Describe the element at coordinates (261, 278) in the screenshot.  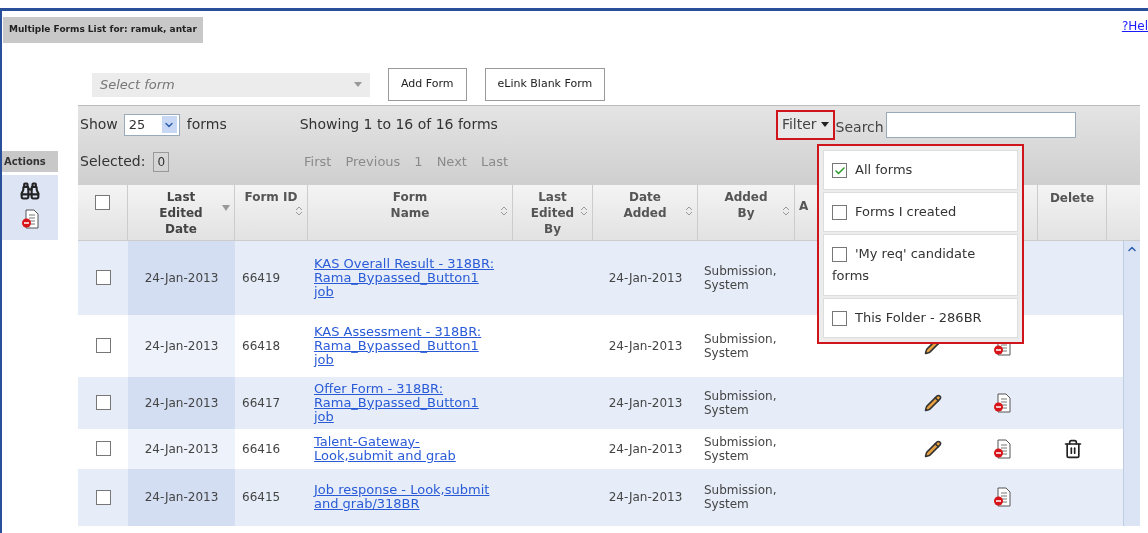
I see `table-cell-text: 66419` at that location.